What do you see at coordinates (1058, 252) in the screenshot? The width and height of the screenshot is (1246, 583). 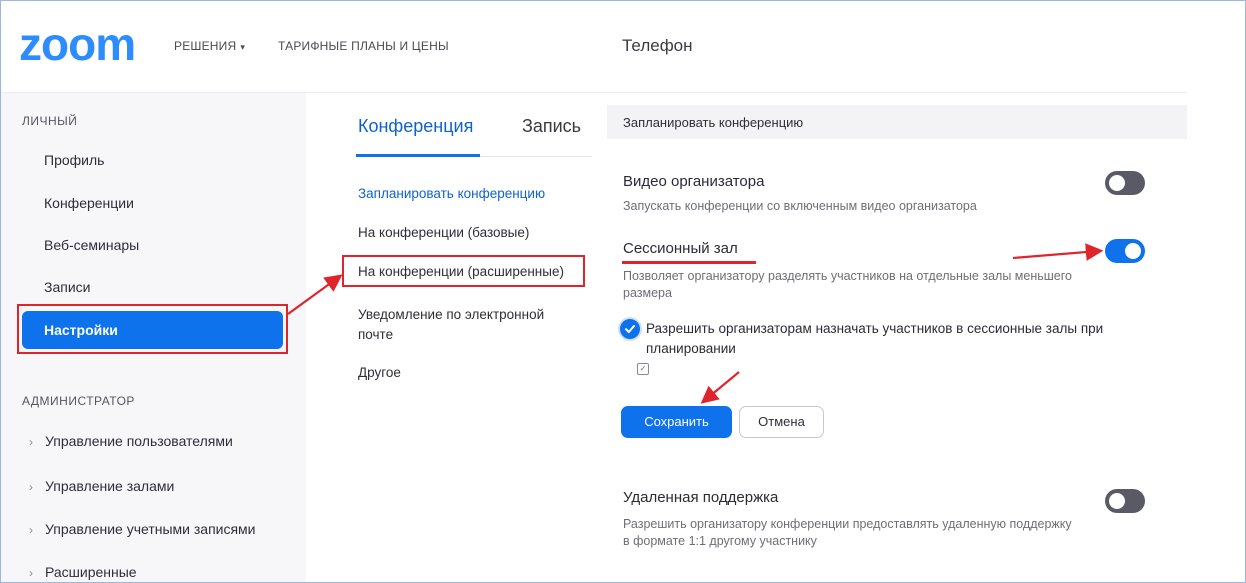 I see `arrow-to-toggle` at bounding box center [1058, 252].